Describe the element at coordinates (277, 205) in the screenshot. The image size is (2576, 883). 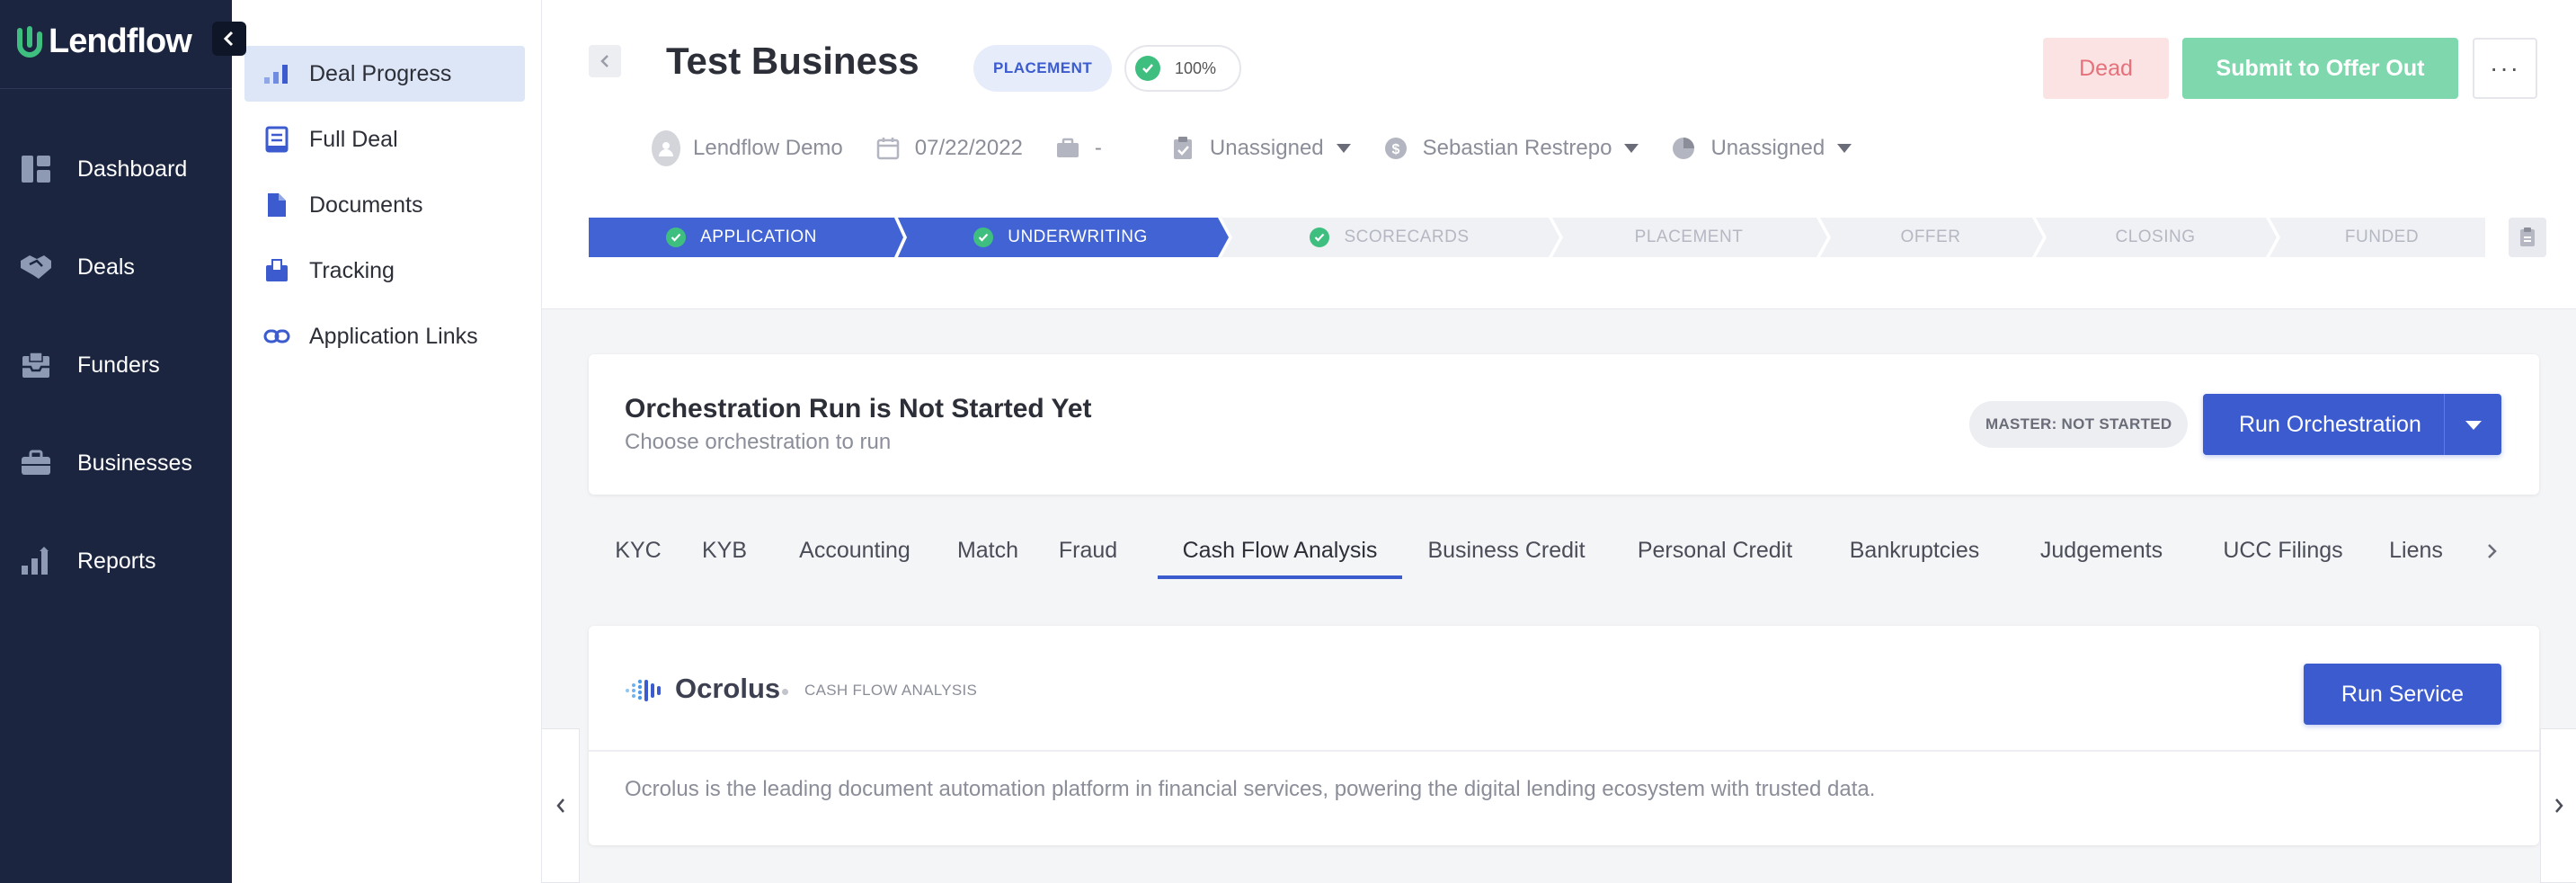
I see `file-icon` at that location.